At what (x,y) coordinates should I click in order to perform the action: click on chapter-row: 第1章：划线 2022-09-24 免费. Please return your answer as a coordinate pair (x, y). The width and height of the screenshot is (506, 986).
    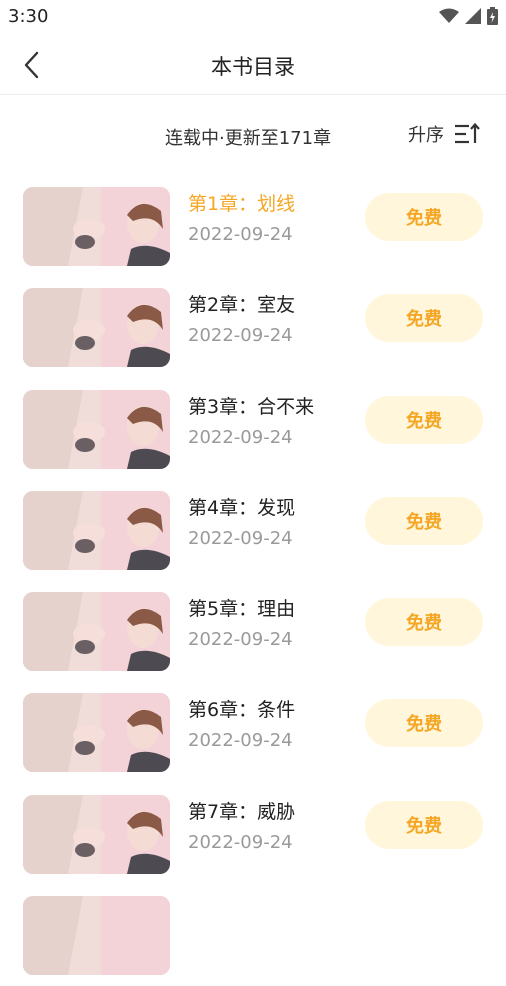
    Looking at the image, I should click on (253, 226).